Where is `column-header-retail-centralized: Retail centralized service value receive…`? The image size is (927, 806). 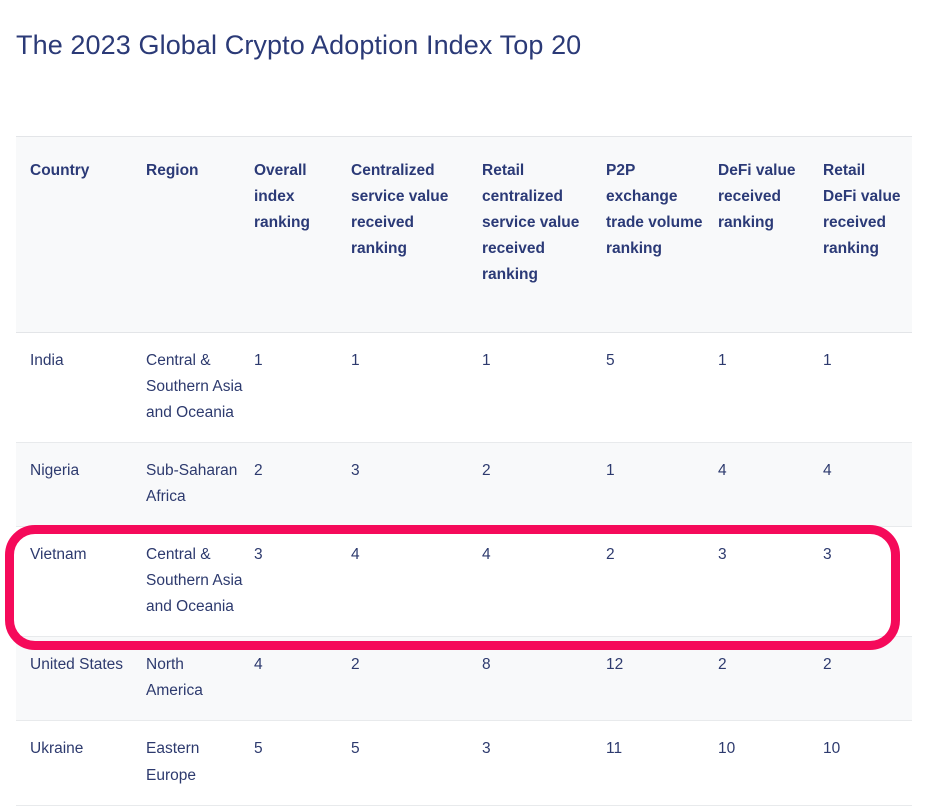 column-header-retail-centralized: Retail centralized service value receive… is located at coordinates (544, 234).